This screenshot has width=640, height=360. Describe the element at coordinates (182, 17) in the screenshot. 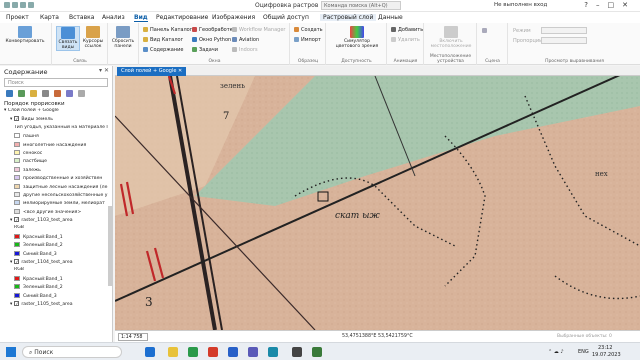

I see `tab-edit: Редактирование` at that location.